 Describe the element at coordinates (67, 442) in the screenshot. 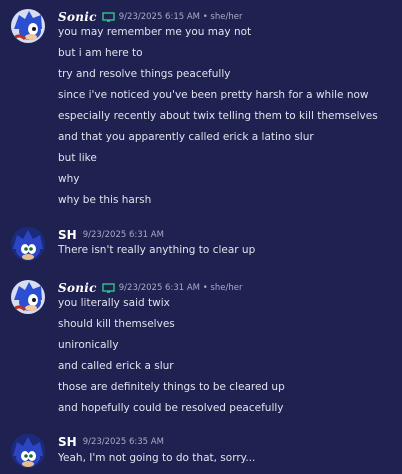

I see `author-name: SH` at that location.